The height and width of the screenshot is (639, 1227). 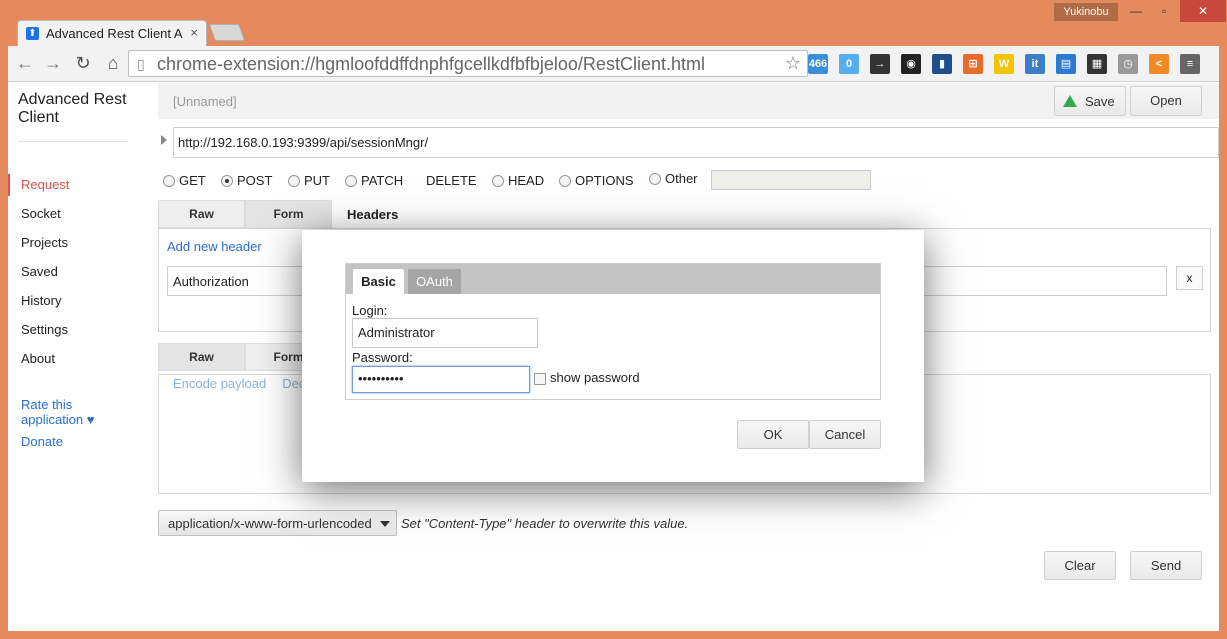 What do you see at coordinates (526, 180) in the screenshot?
I see `method-label: HEAD` at bounding box center [526, 180].